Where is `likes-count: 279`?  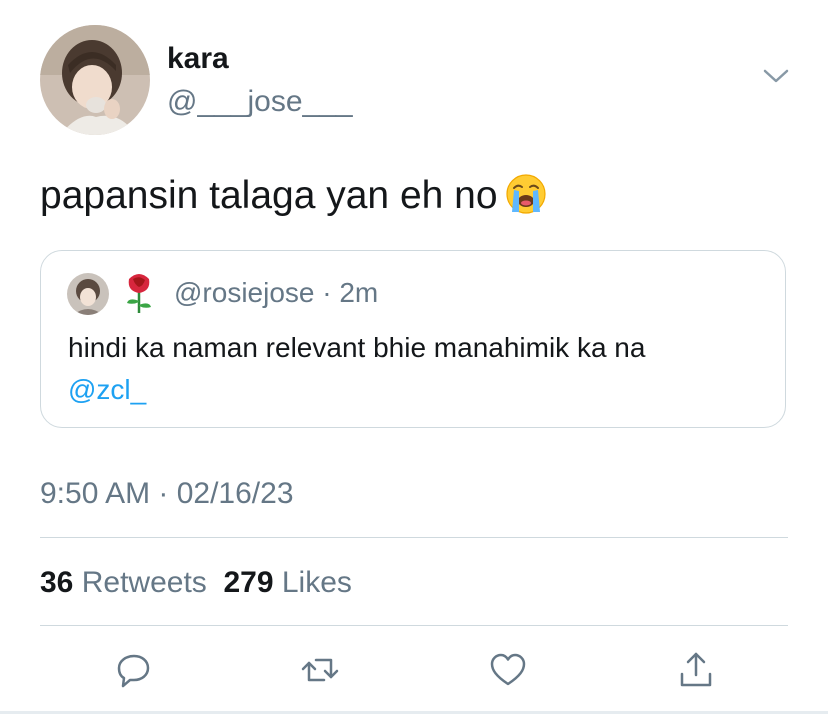 likes-count: 279 is located at coordinates (248, 582).